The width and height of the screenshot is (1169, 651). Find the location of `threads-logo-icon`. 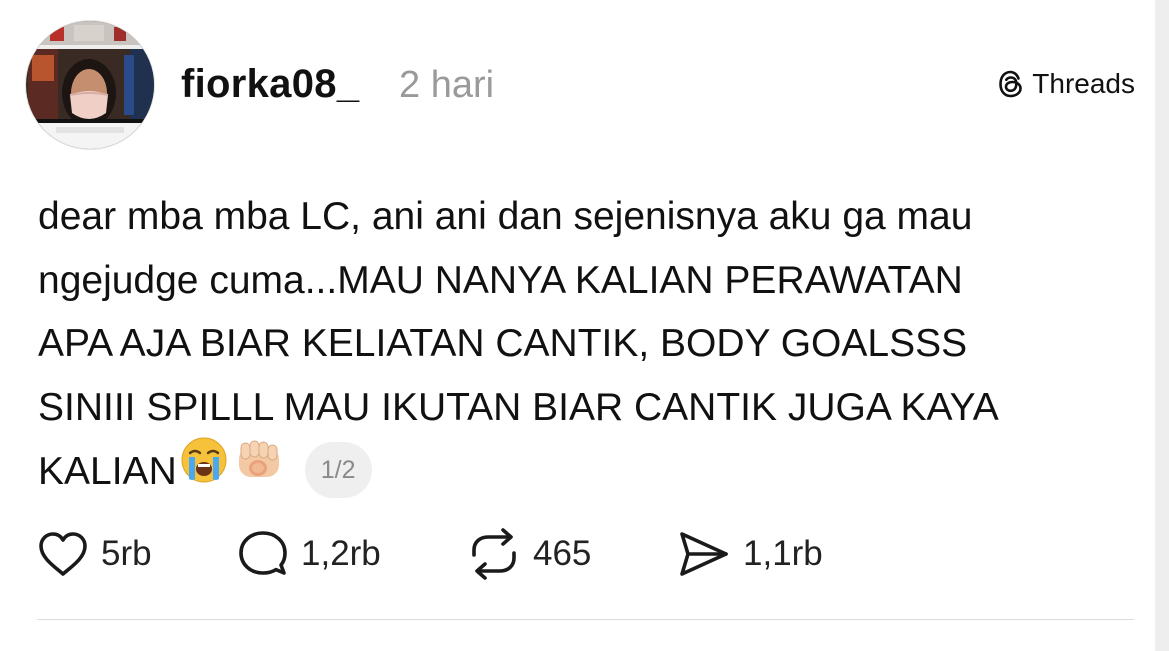

threads-logo-icon is located at coordinates (1011, 84).